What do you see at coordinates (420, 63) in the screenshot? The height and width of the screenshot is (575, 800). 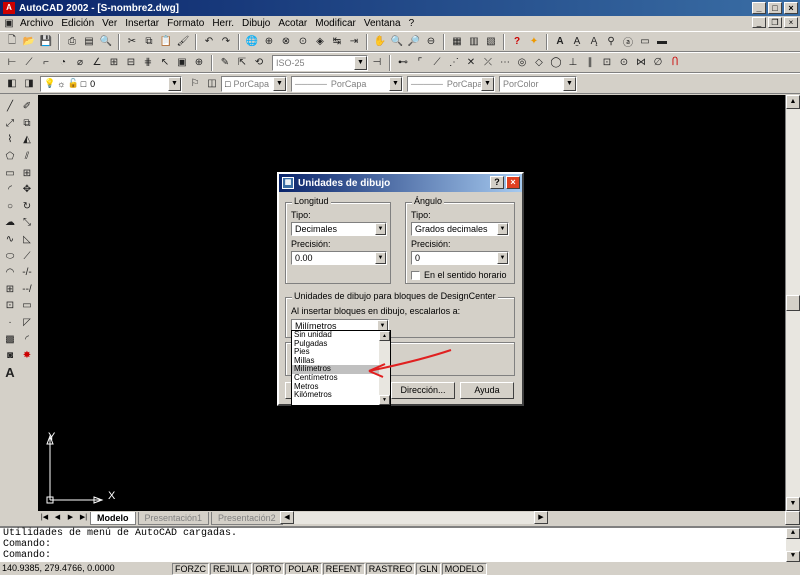 I see `snap-from-icon: ⌜` at bounding box center [420, 63].